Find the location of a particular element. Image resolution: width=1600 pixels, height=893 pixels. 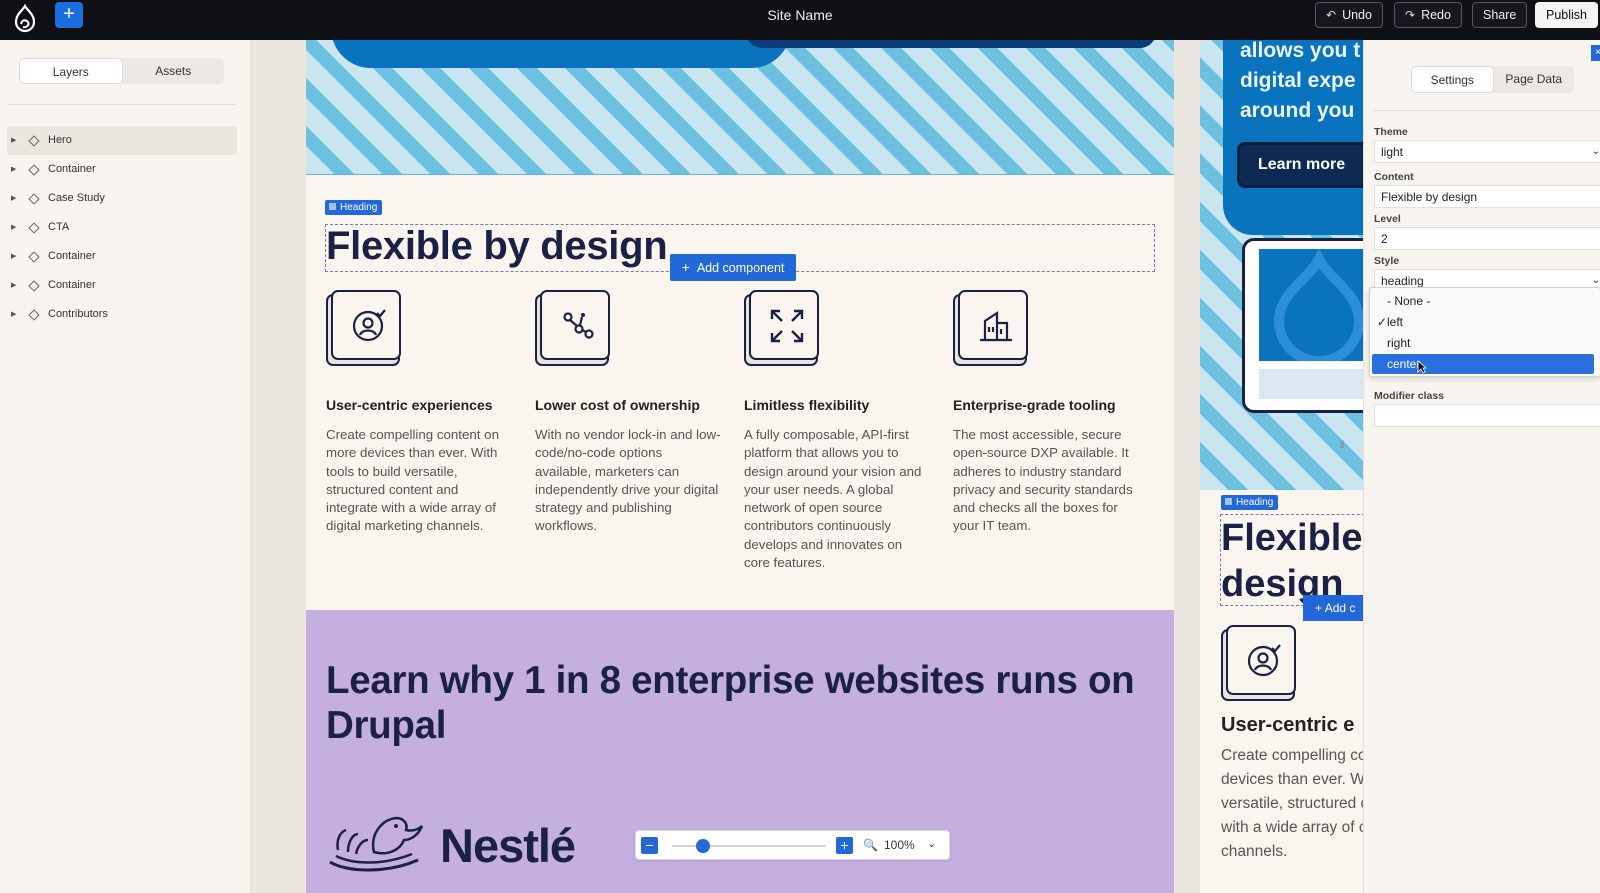

add-button: + is located at coordinates (69, 15).